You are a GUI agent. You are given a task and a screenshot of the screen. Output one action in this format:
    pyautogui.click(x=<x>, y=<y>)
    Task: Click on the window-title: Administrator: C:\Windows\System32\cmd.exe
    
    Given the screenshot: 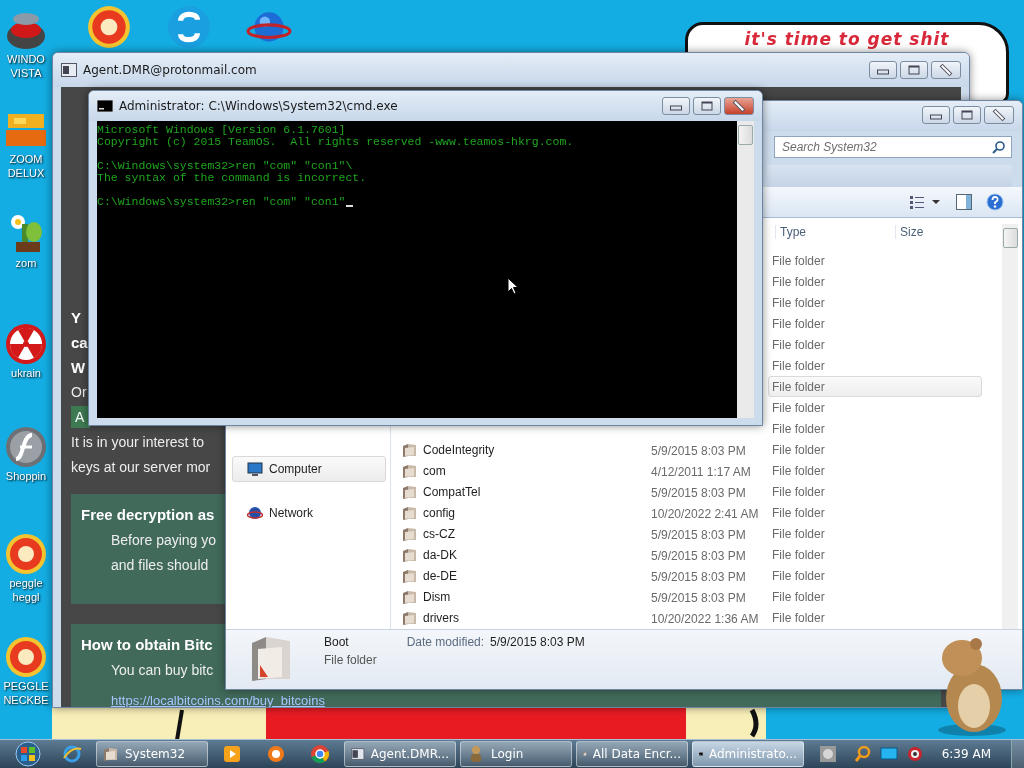 What is the action you would take?
    pyautogui.click(x=259, y=106)
    